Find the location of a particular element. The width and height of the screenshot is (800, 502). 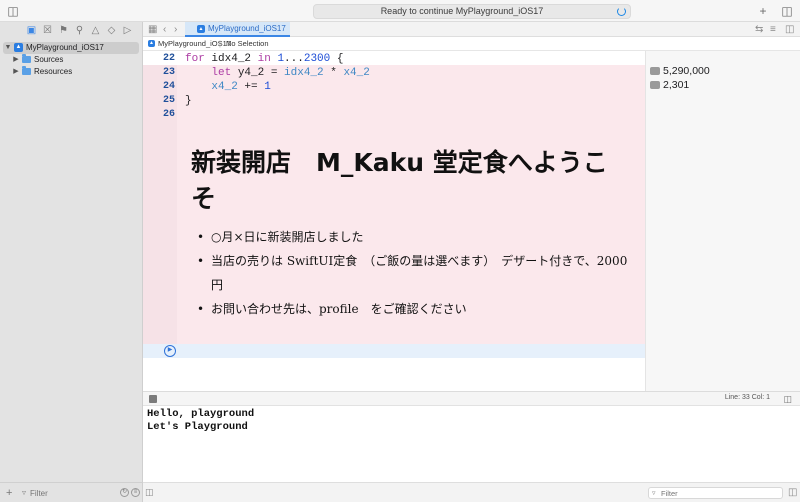

add-icon: + is located at coordinates (763, 11).